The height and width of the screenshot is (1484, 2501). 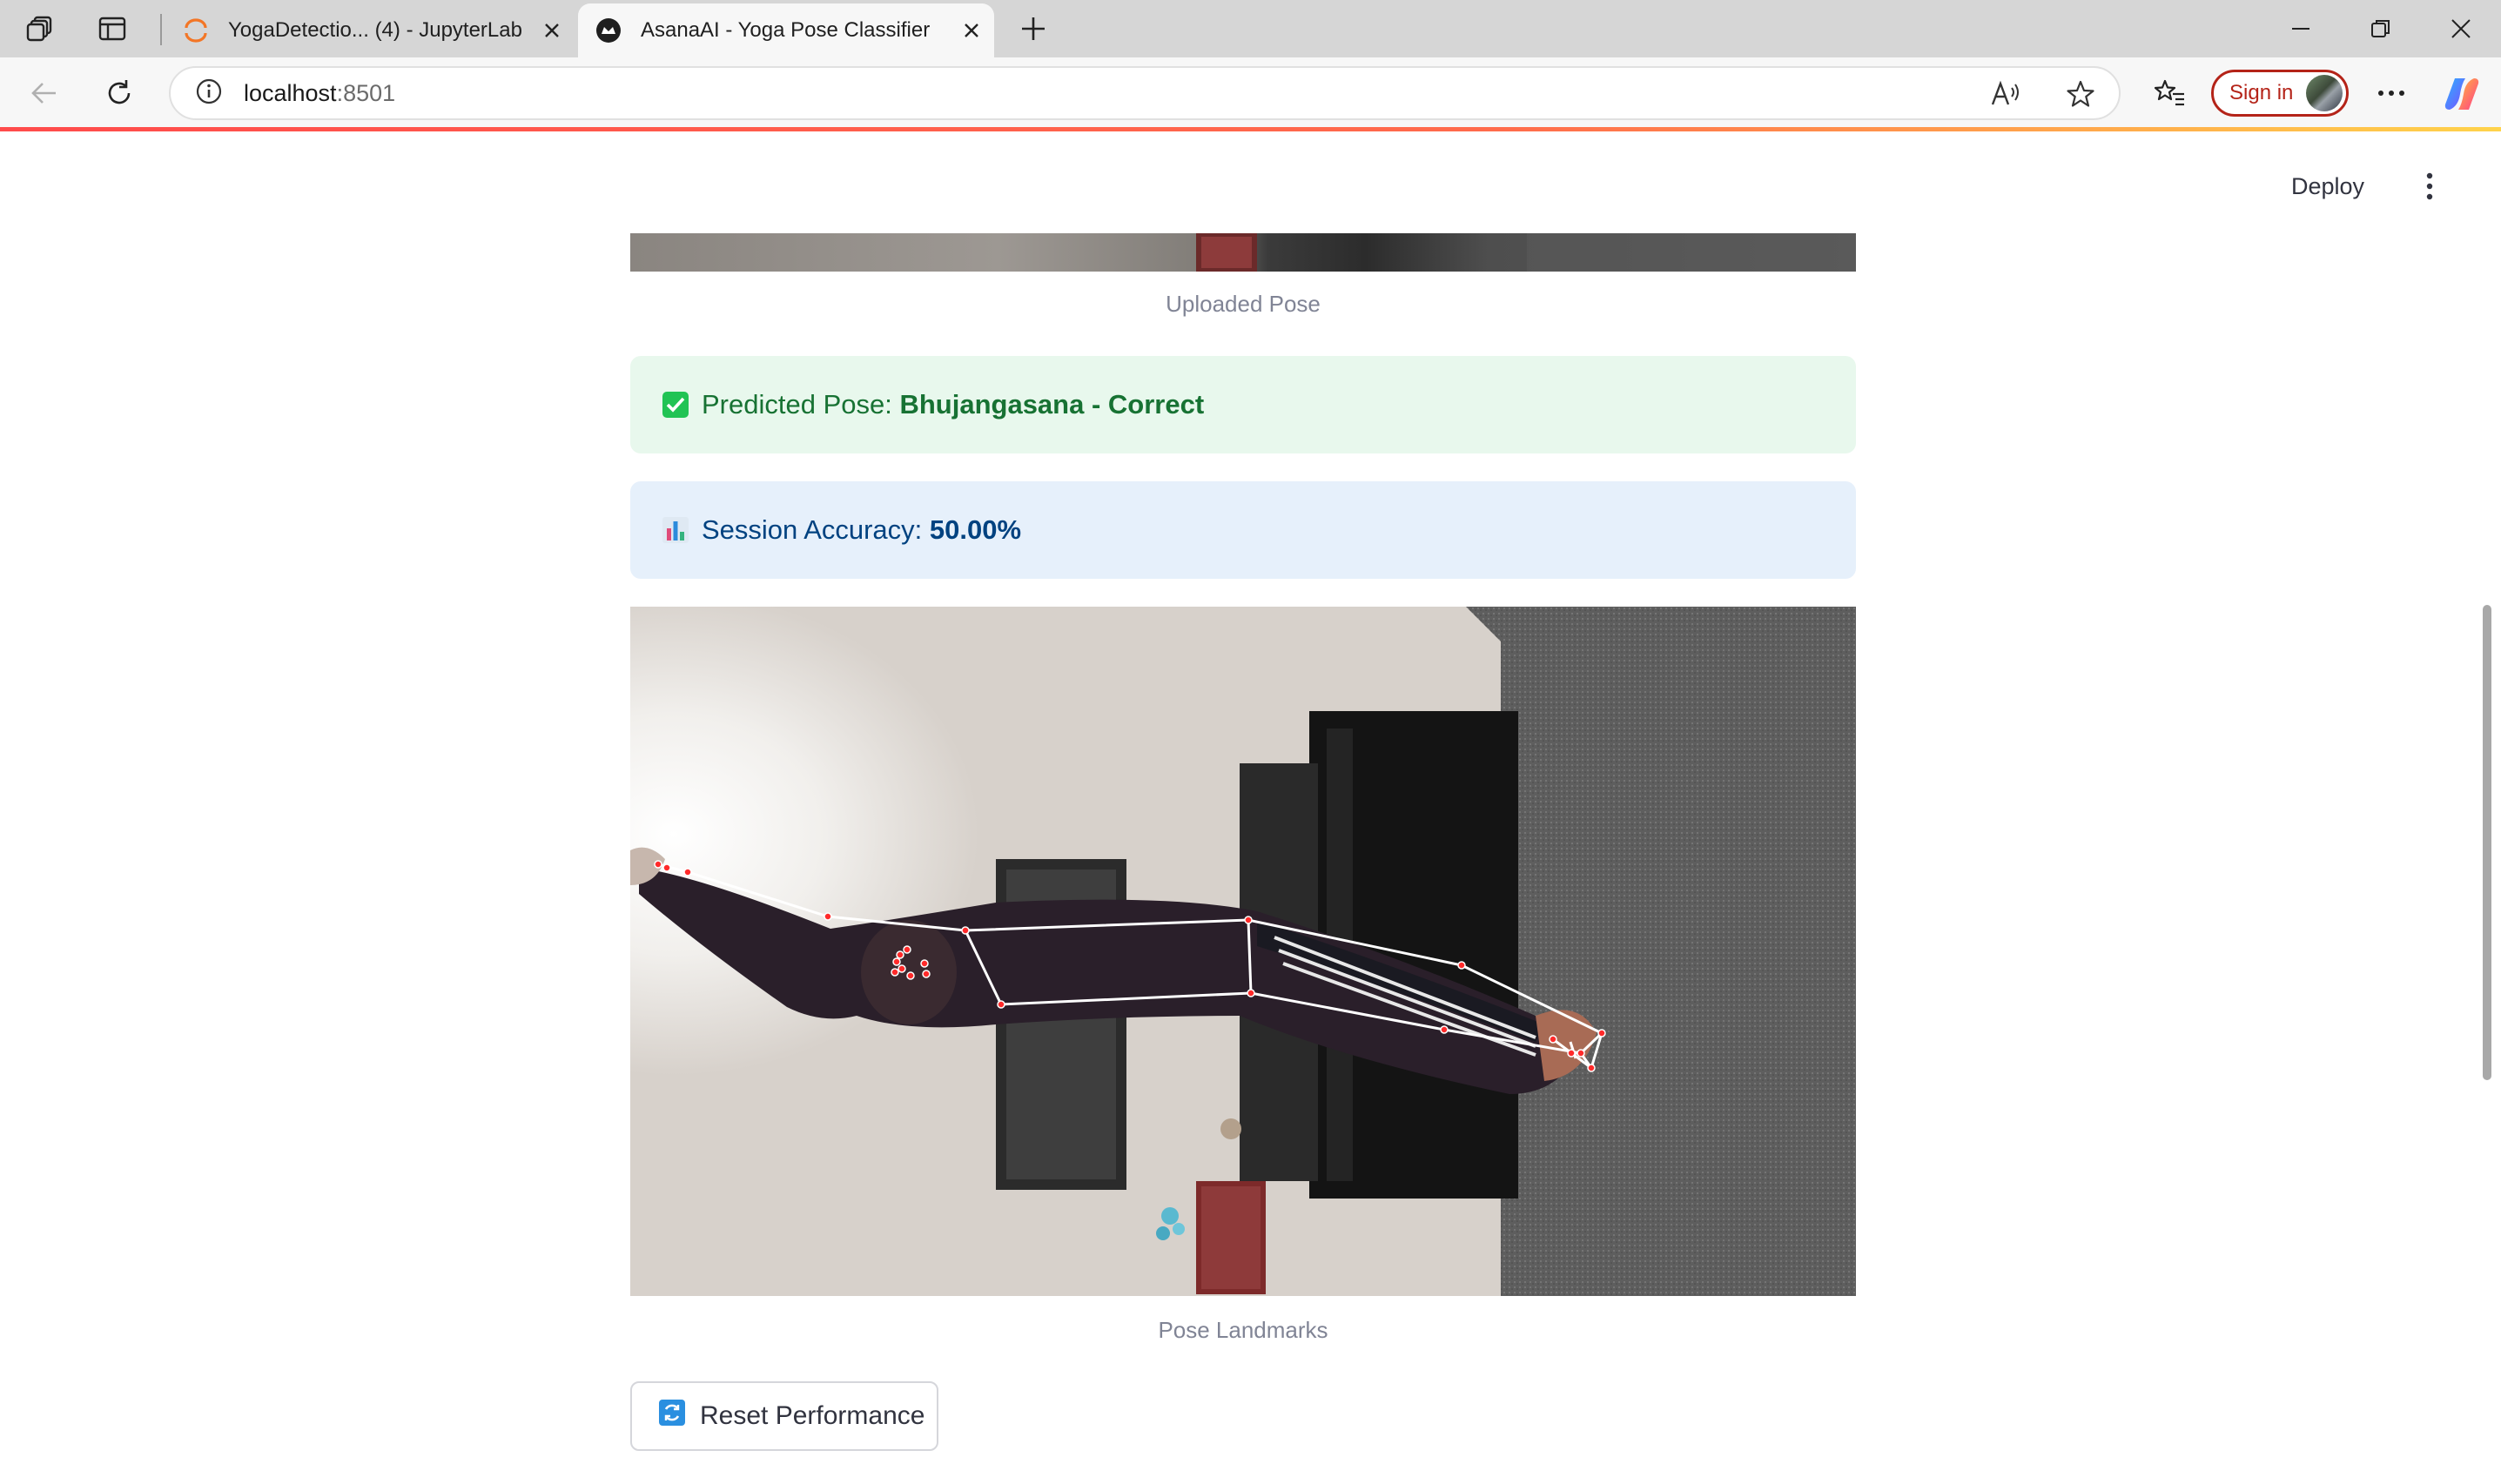 What do you see at coordinates (2261, 92) in the screenshot?
I see `sign-in-label: Sign in` at bounding box center [2261, 92].